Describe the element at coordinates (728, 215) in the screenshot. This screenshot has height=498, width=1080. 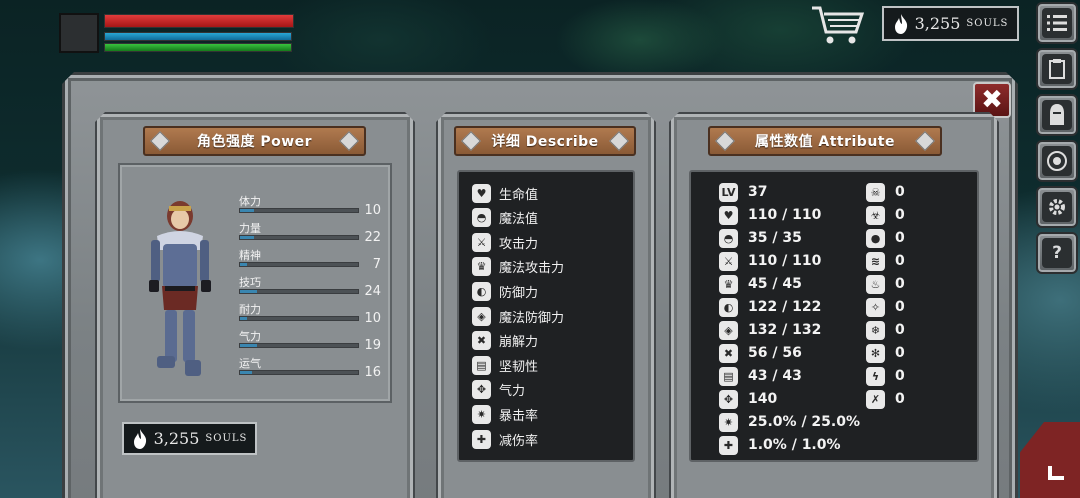
I see `heart-icon: ♥` at that location.